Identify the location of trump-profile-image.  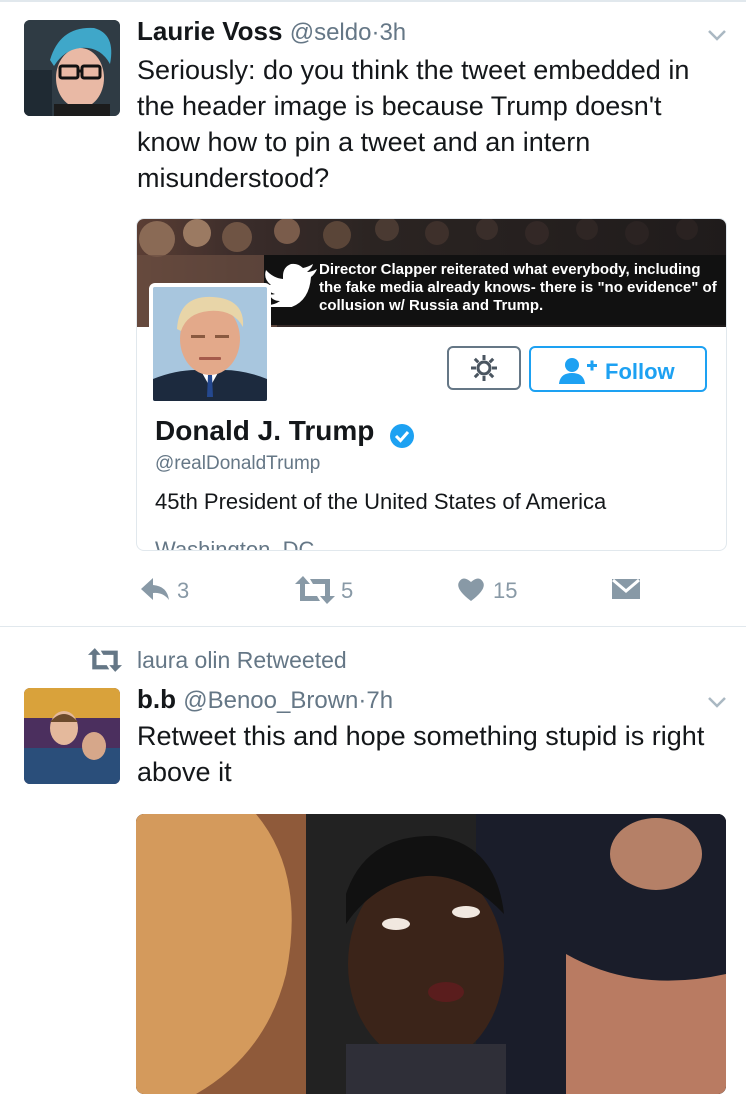
(210, 344).